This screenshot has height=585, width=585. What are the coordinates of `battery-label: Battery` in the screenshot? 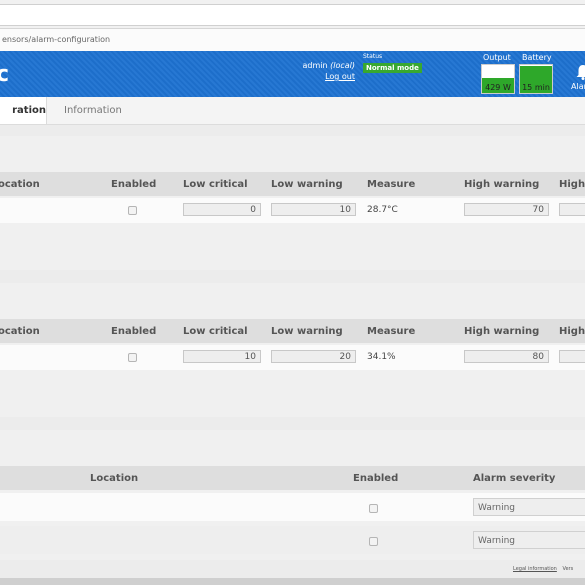 It's located at (537, 57).